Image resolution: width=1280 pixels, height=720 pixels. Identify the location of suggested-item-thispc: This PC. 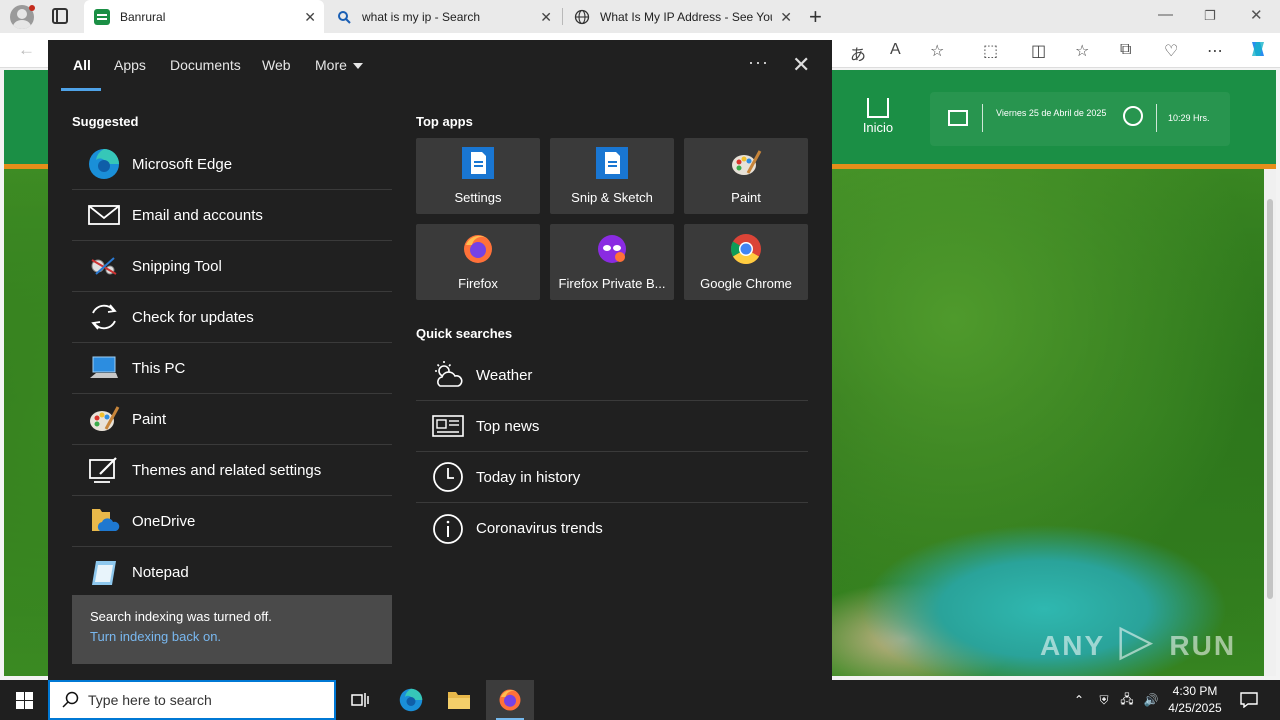
(232, 368).